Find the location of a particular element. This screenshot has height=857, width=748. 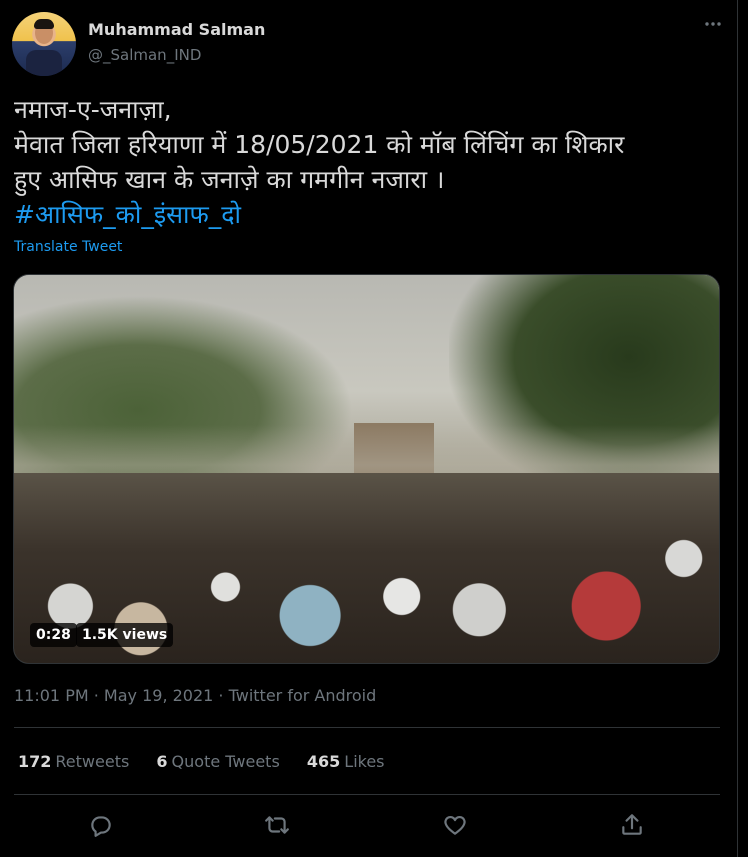

translate-tweet-link: Translate Tweet is located at coordinates (68, 247).